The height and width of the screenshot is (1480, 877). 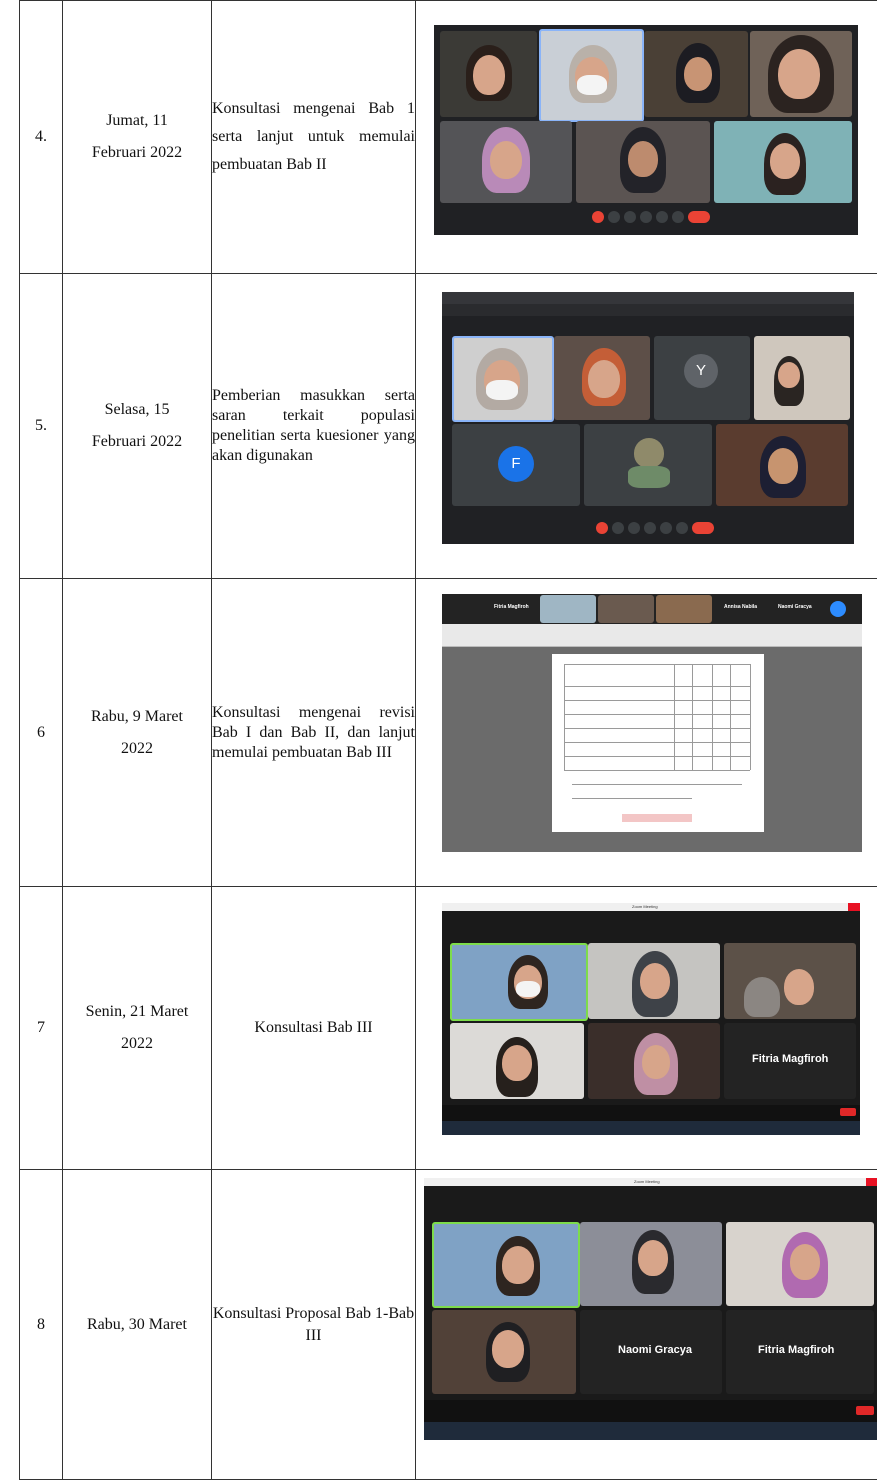 I want to click on row-number: 8, so click(x=41, y=1325).